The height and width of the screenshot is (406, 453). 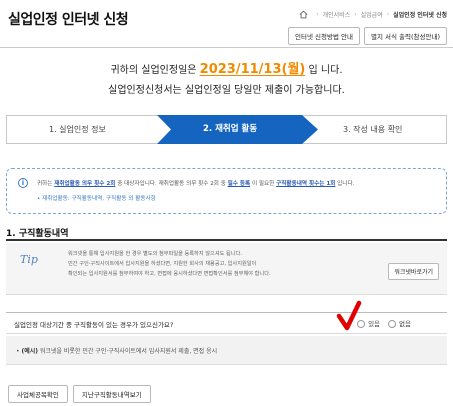 What do you see at coordinates (405, 36) in the screenshot?
I see `print-form-button: 별지 서식 출력(참성안내)` at bounding box center [405, 36].